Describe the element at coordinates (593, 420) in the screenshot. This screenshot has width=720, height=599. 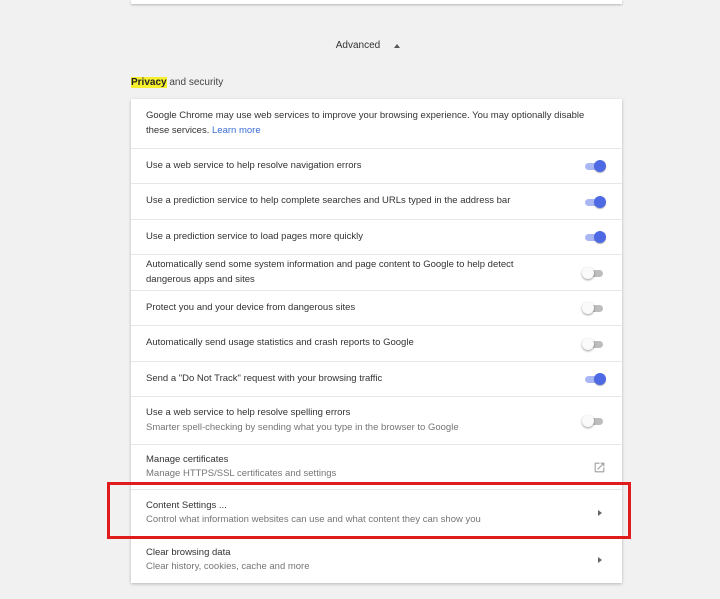
I see `spelling-toggle` at that location.